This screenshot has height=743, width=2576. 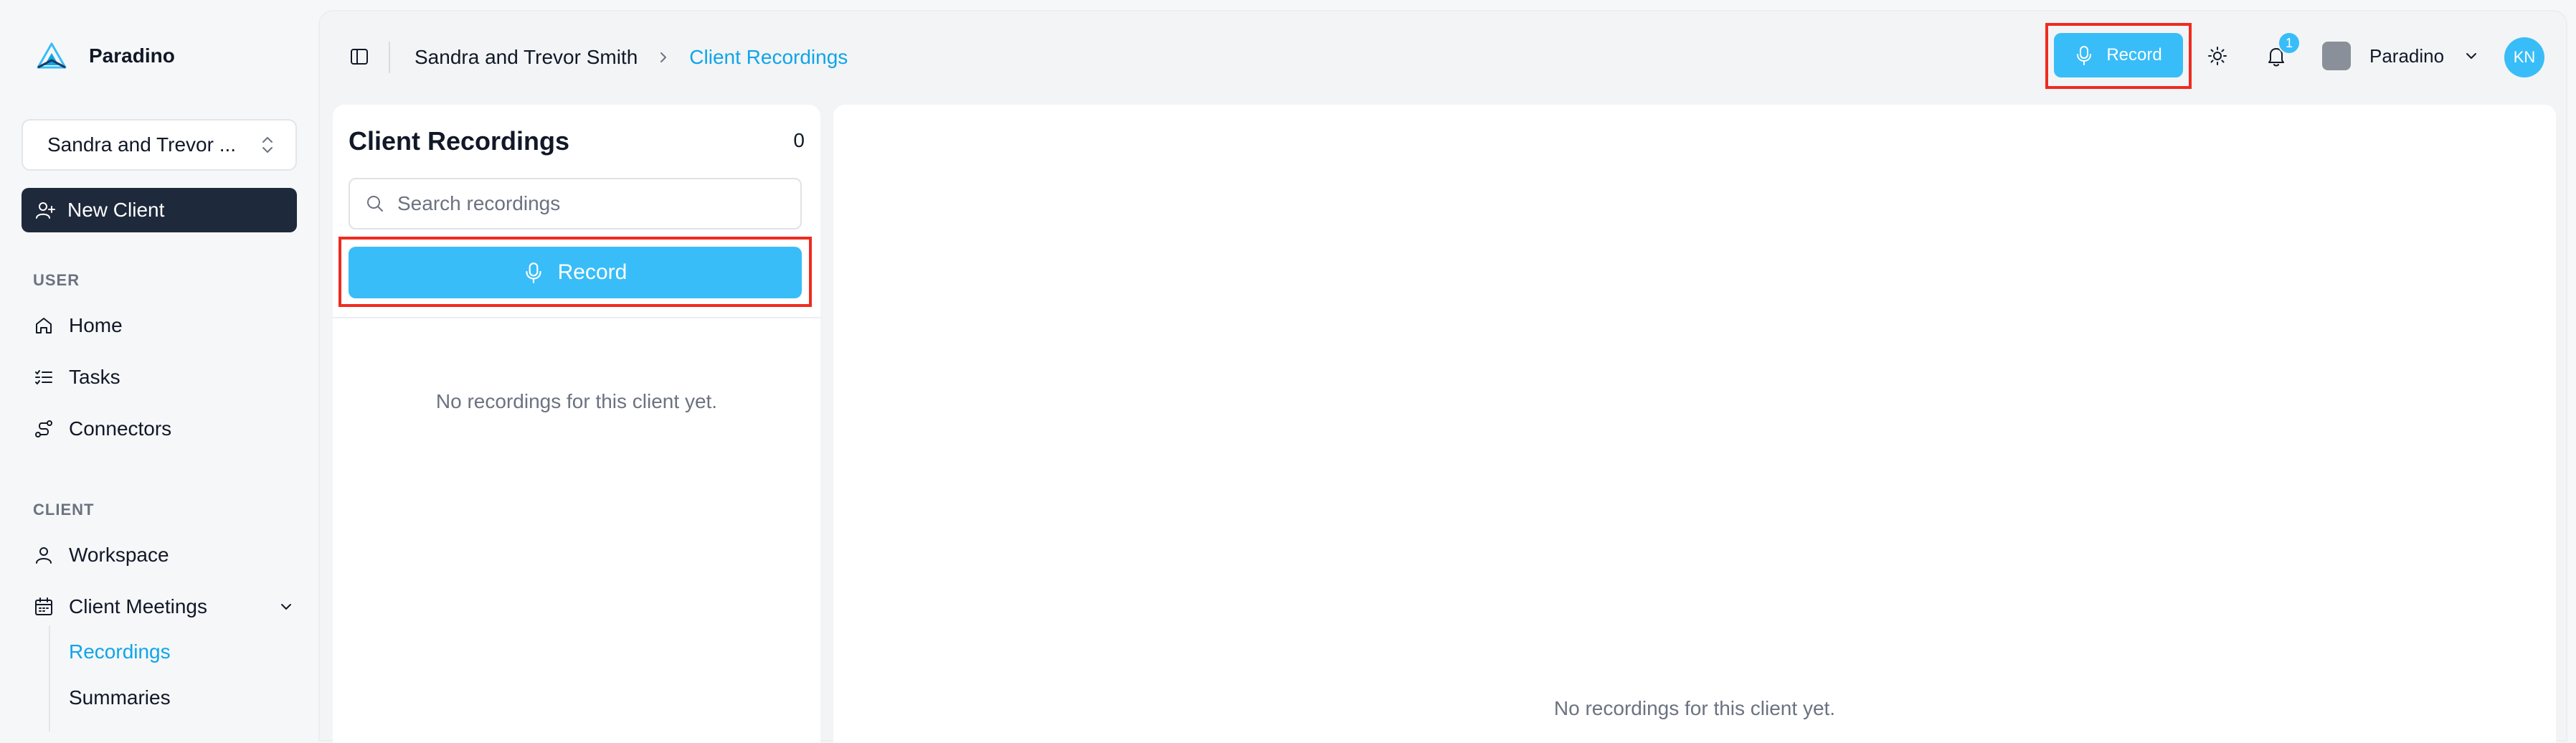 What do you see at coordinates (44, 377) in the screenshot?
I see `list-checks-icon` at bounding box center [44, 377].